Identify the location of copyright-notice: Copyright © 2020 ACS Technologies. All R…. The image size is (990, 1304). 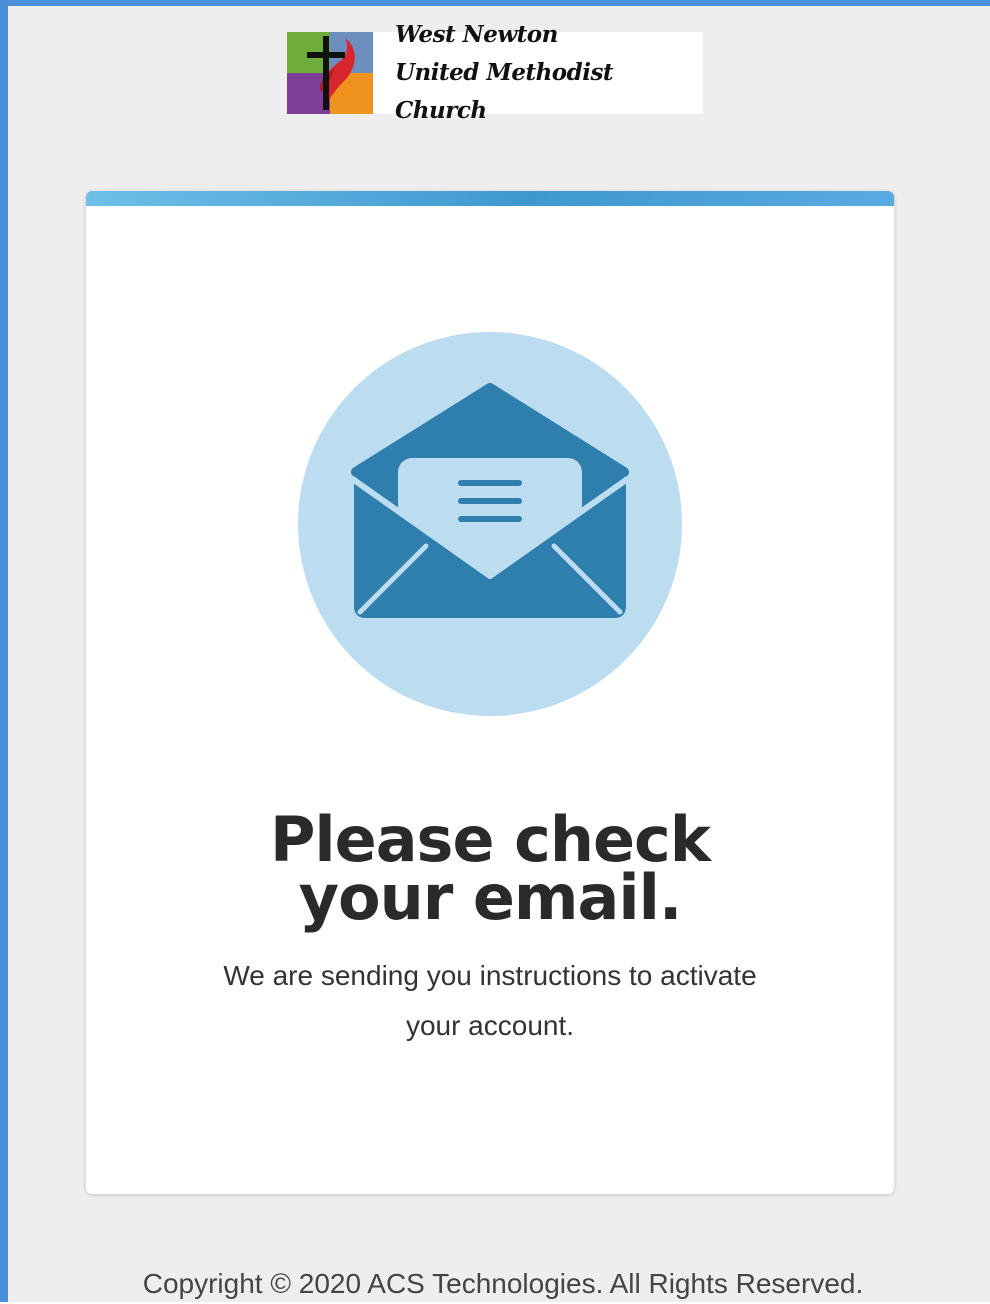
(503, 1283).